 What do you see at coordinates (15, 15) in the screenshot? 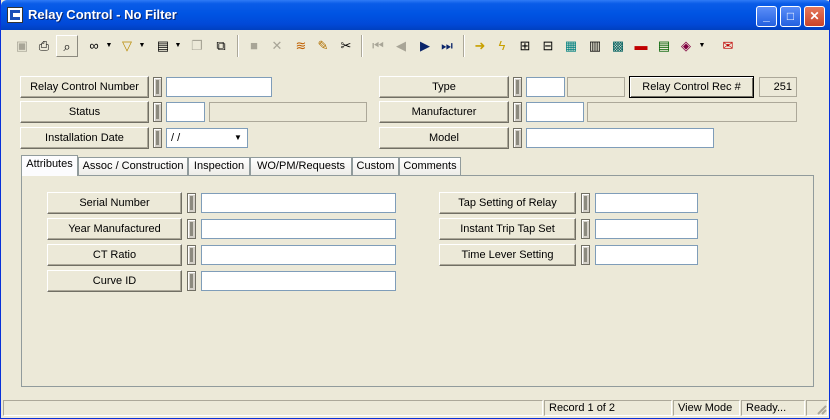
I see `app-icon` at bounding box center [15, 15].